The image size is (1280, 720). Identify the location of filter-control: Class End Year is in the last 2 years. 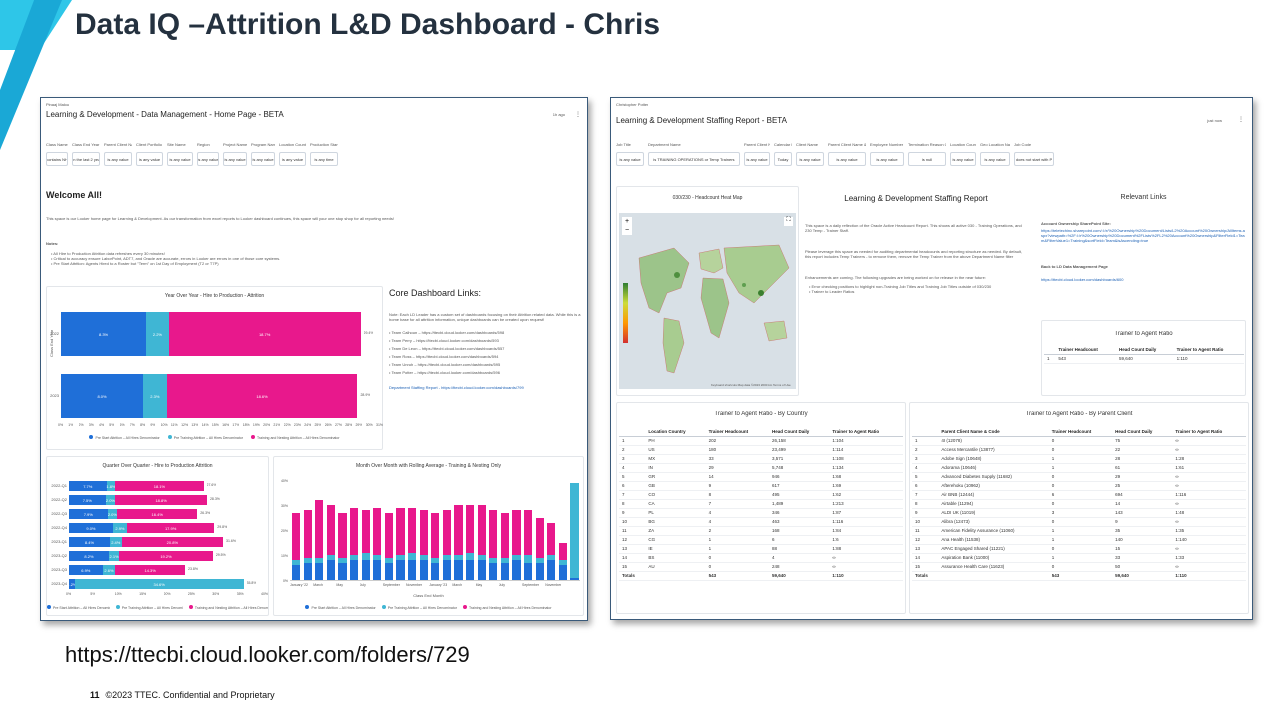
(86, 154).